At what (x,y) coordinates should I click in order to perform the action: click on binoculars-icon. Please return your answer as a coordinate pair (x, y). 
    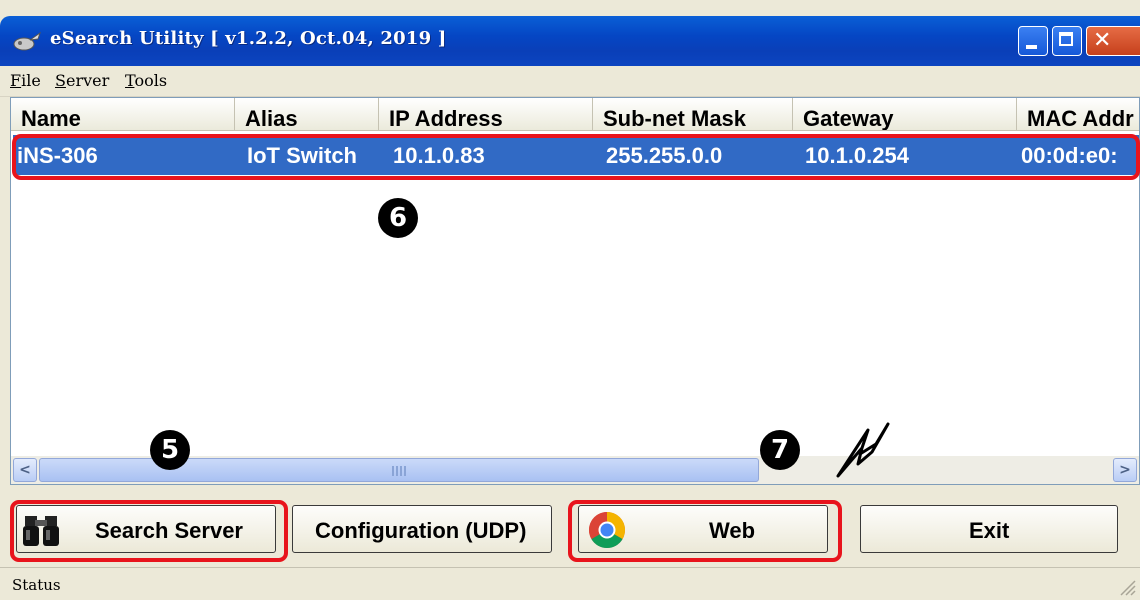
    Looking at the image, I should click on (41, 531).